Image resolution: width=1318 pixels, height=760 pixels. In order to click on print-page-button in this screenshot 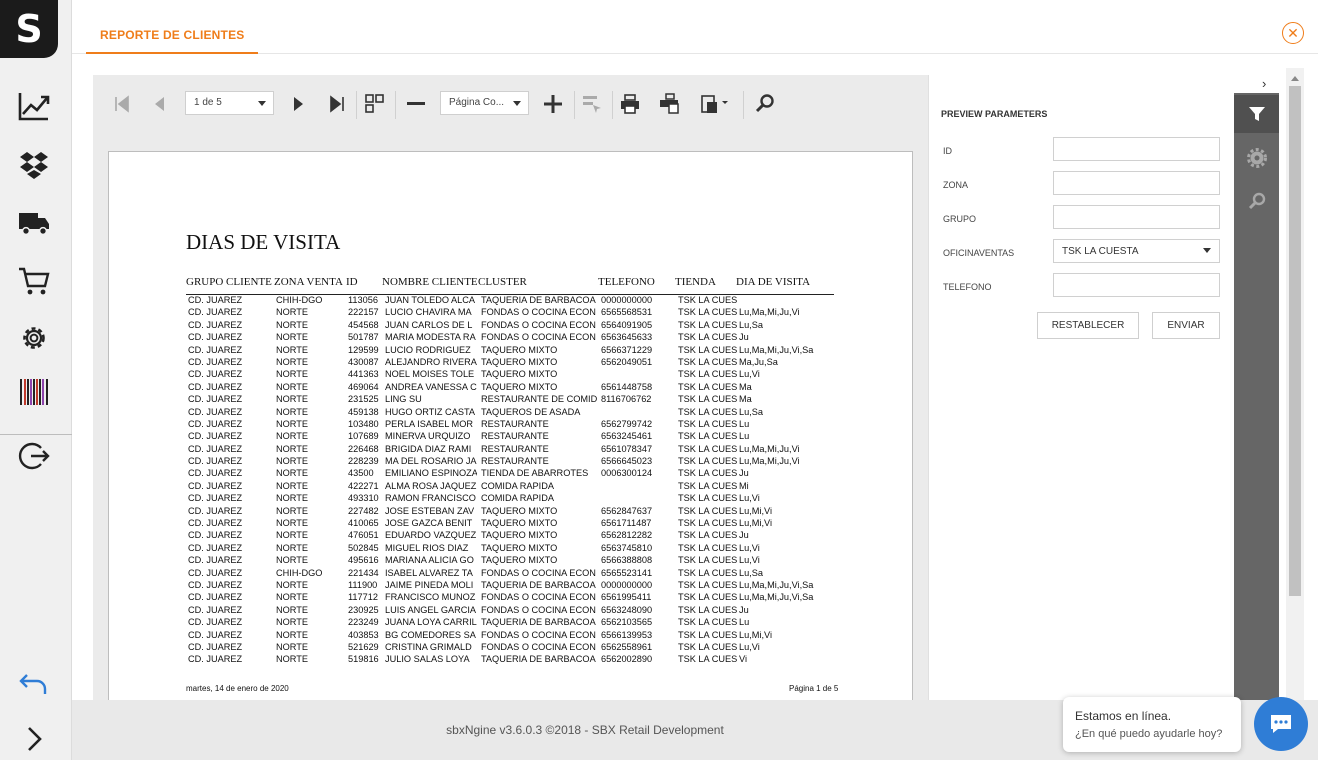, I will do `click(669, 104)`.